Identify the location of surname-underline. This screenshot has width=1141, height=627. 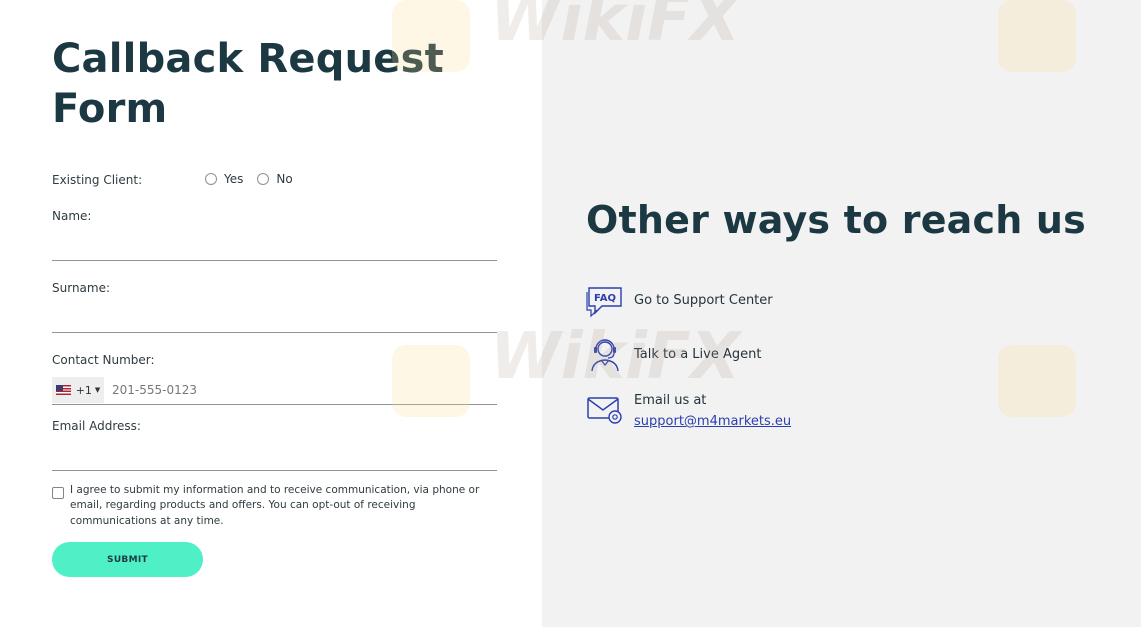
(274, 332).